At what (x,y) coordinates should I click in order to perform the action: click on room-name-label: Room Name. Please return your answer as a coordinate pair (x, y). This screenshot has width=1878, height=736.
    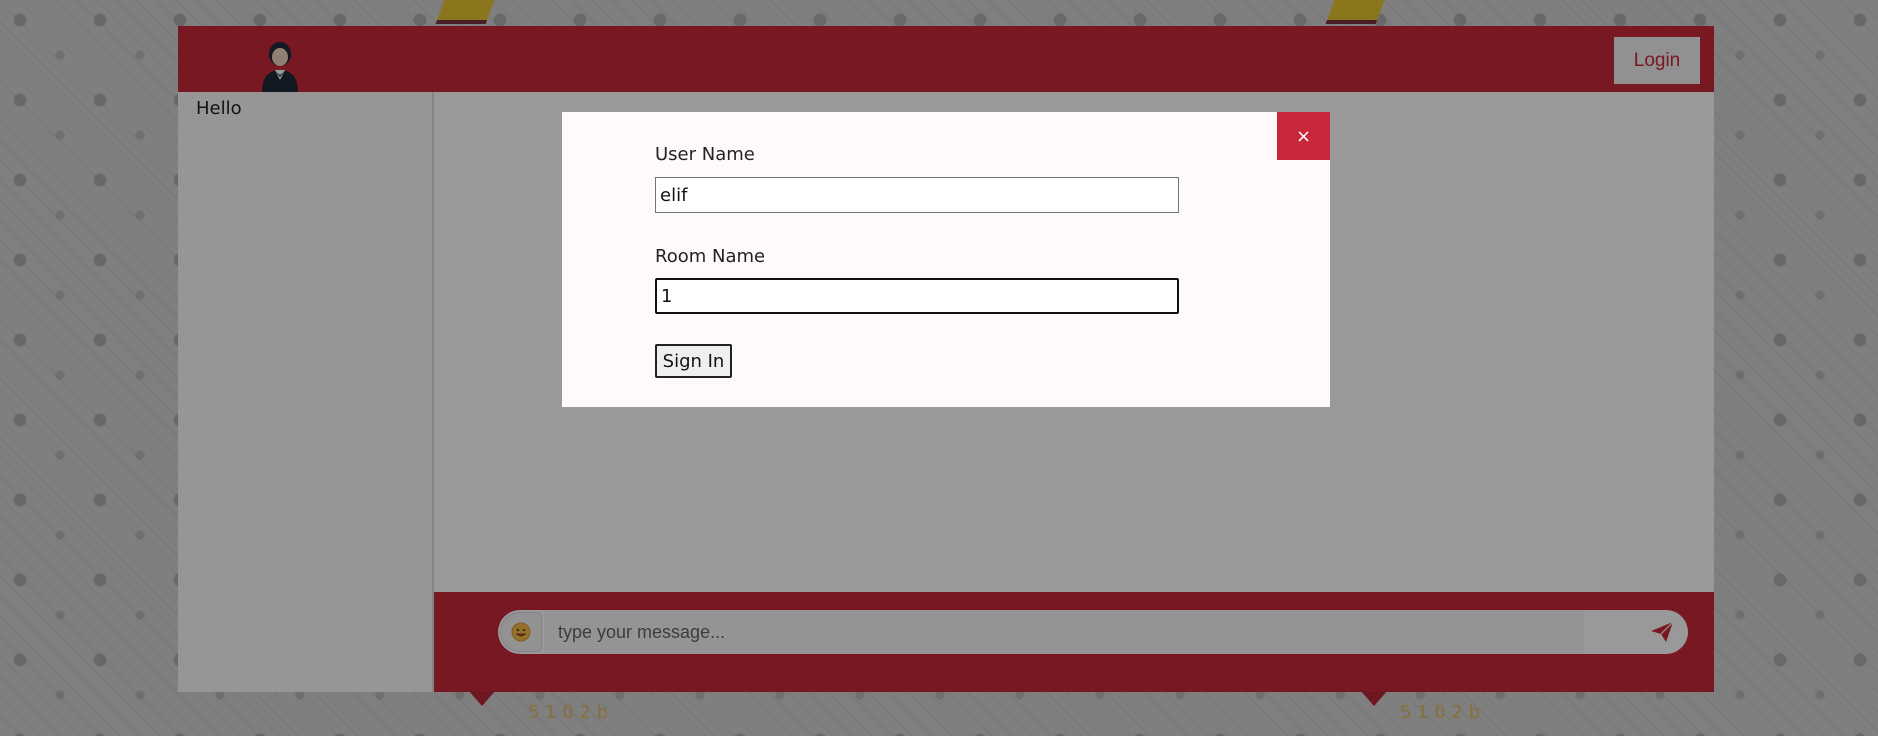
    Looking at the image, I should click on (710, 256).